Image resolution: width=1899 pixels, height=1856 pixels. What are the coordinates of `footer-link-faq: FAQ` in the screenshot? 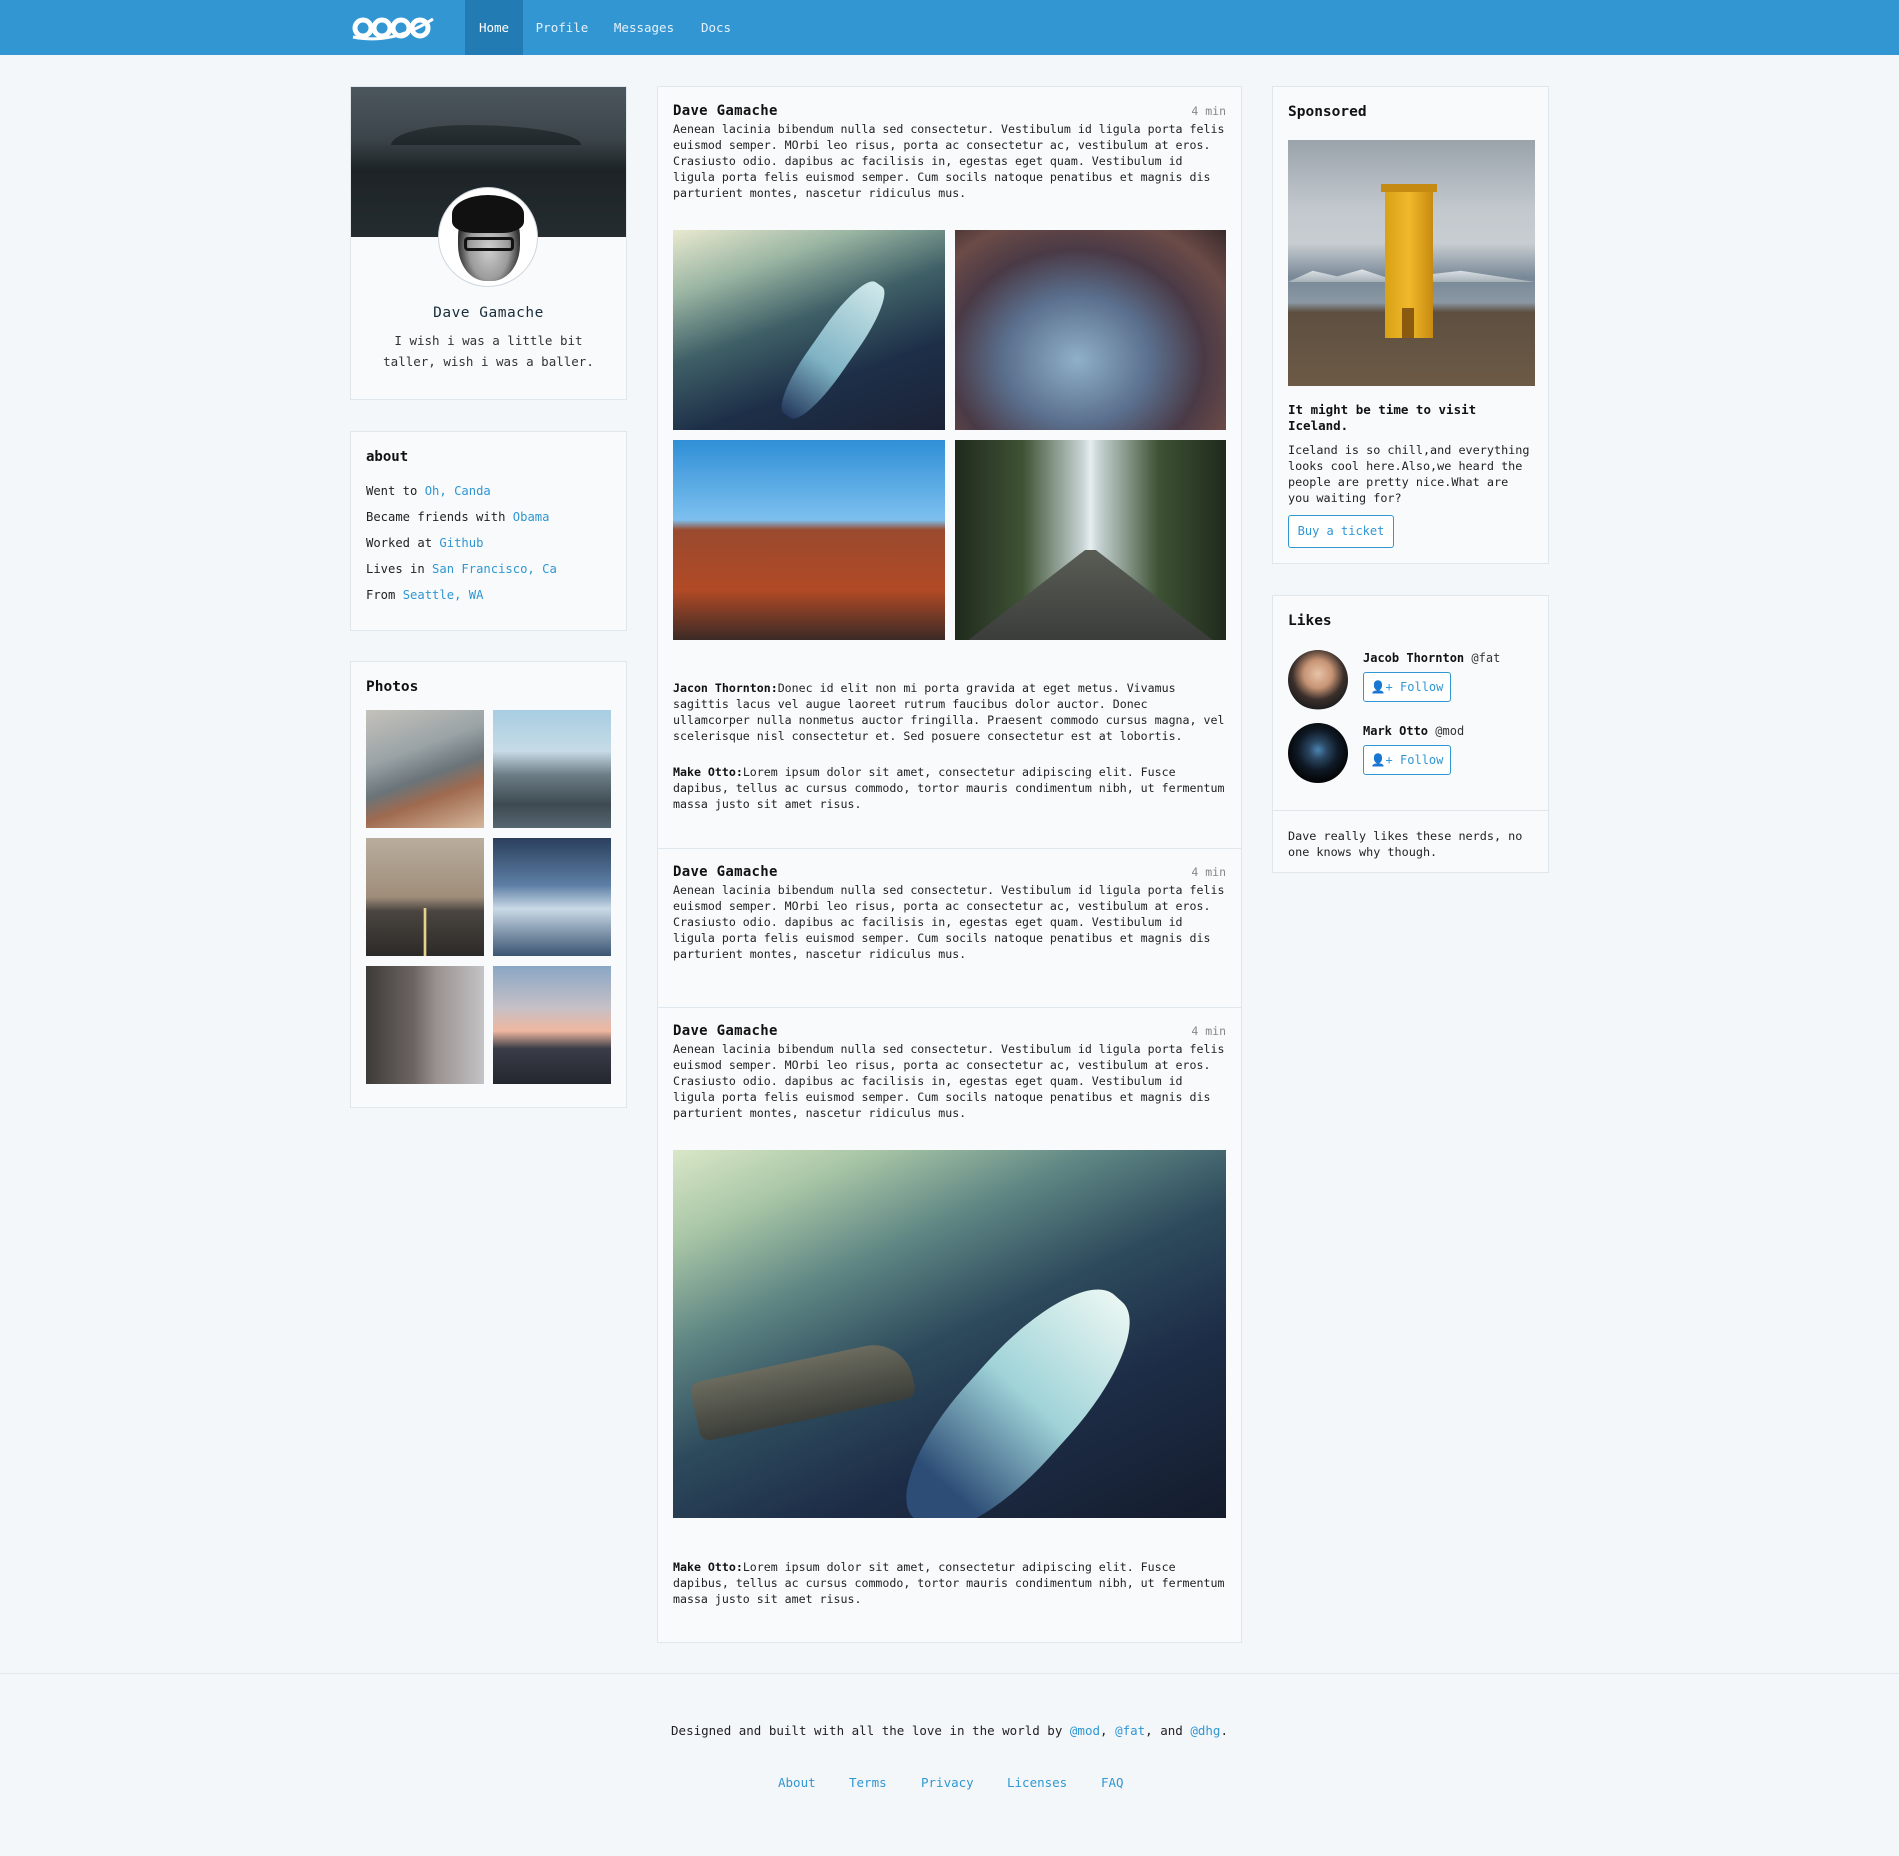 It's located at (1112, 1782).